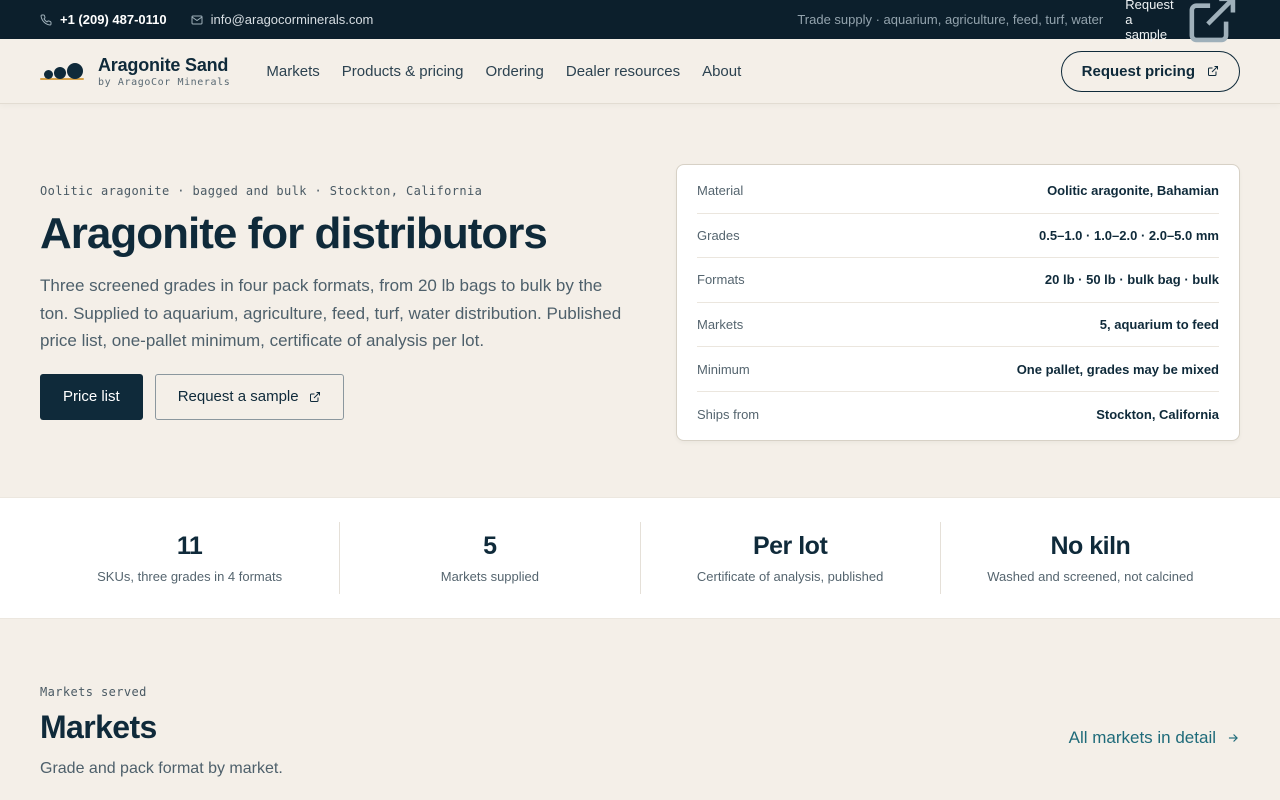  Describe the element at coordinates (1142, 738) in the screenshot. I see `all-markets-label: All markets in detail` at that location.